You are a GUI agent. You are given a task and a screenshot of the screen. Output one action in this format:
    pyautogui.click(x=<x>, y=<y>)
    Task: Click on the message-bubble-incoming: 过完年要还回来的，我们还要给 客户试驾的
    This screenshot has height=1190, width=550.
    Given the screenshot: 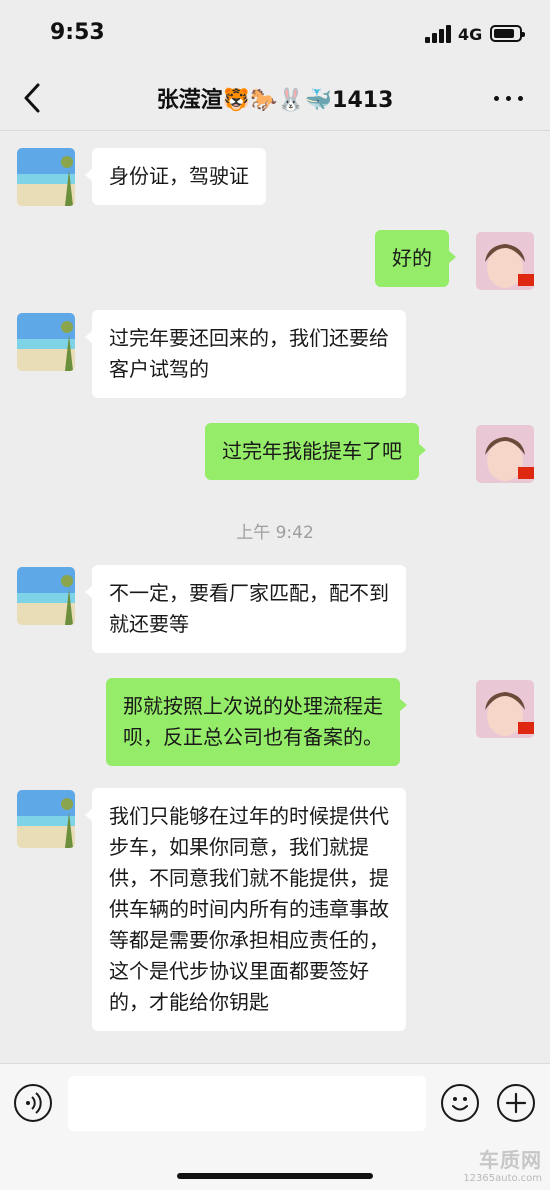 What is the action you would take?
    pyautogui.click(x=245, y=354)
    